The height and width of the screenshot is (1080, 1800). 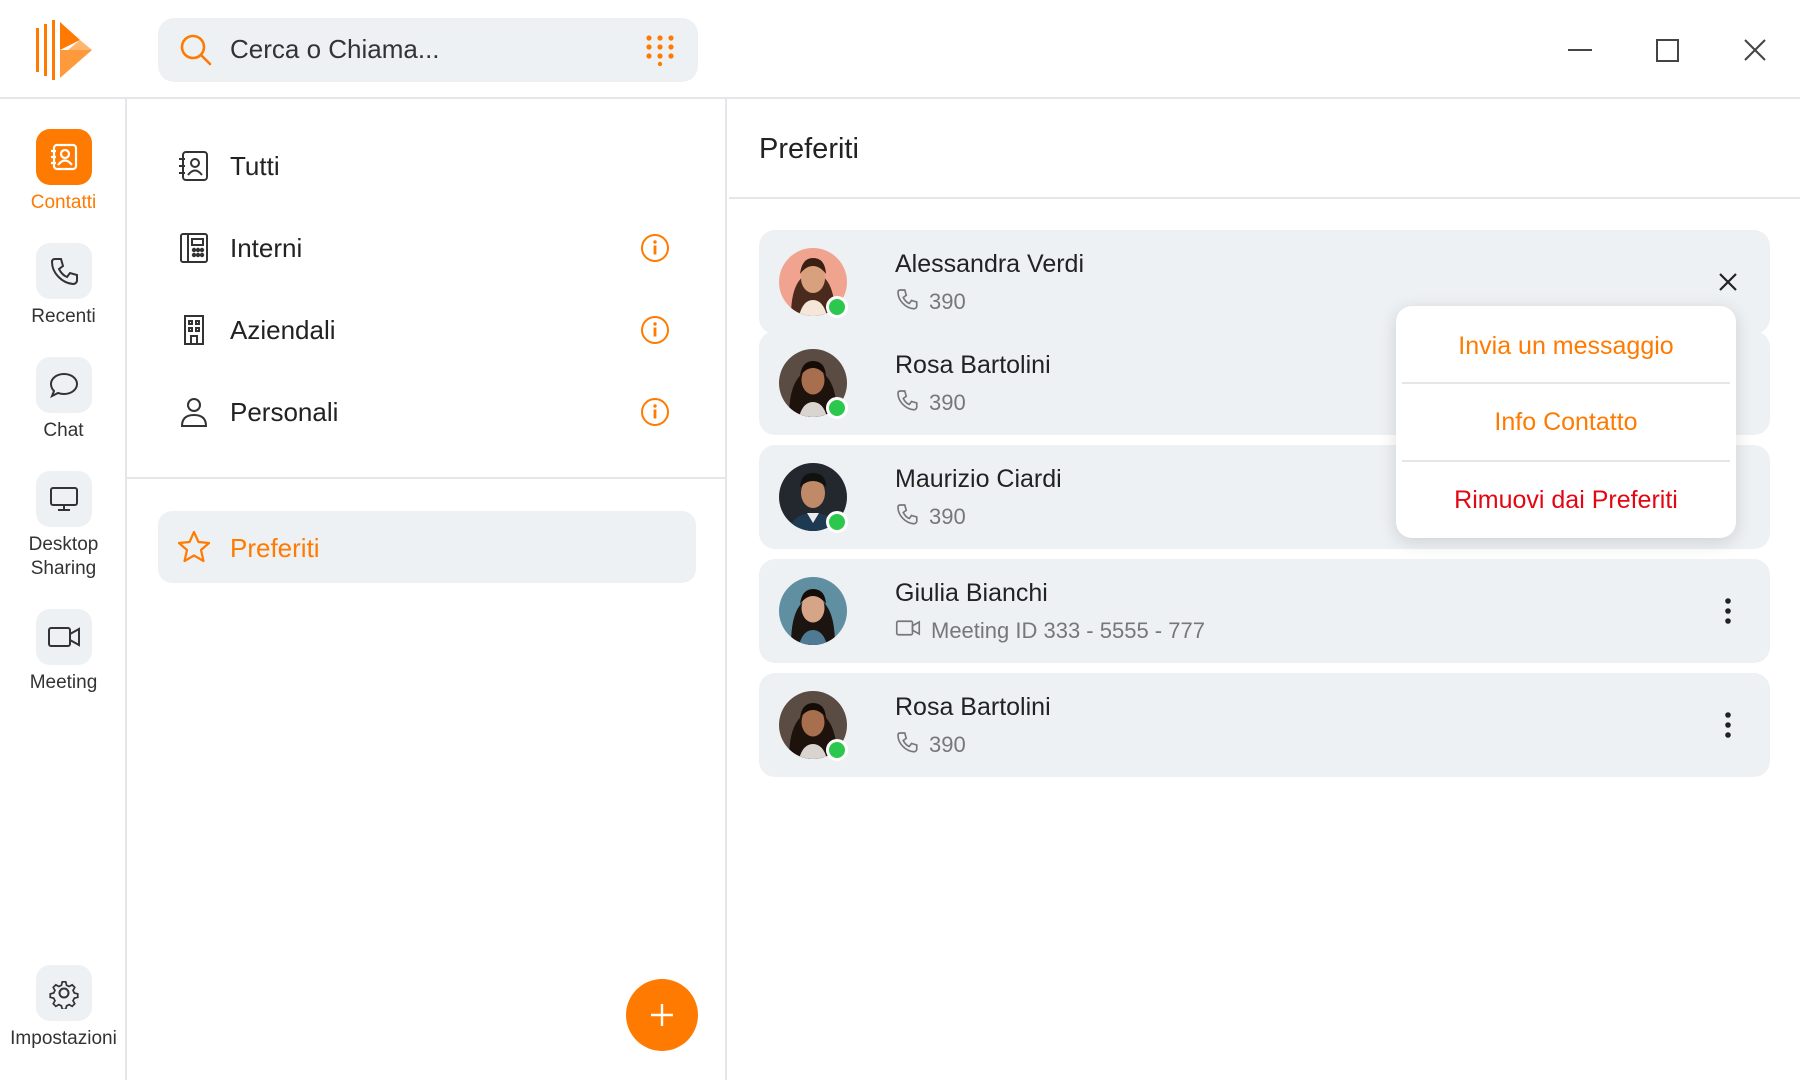 What do you see at coordinates (1264, 725) in the screenshot?
I see `contact-row: Rosa Bartolini 390` at bounding box center [1264, 725].